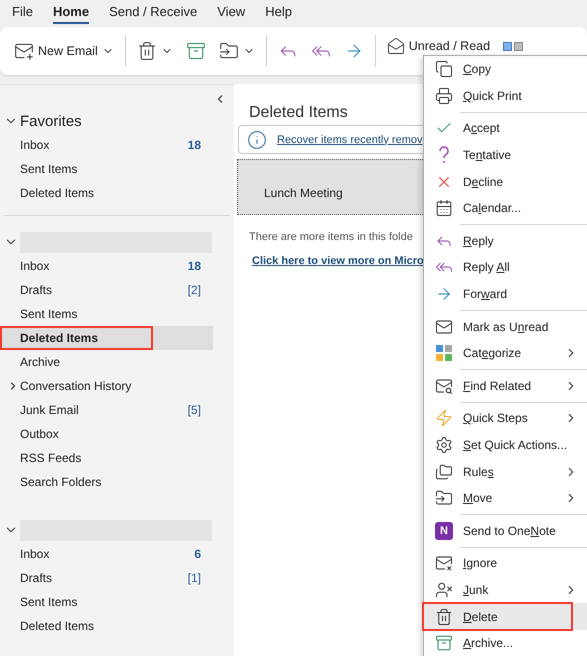 The height and width of the screenshot is (656, 587). Describe the element at coordinates (444, 563) in the screenshot. I see `envelope-cross-icon` at that location.